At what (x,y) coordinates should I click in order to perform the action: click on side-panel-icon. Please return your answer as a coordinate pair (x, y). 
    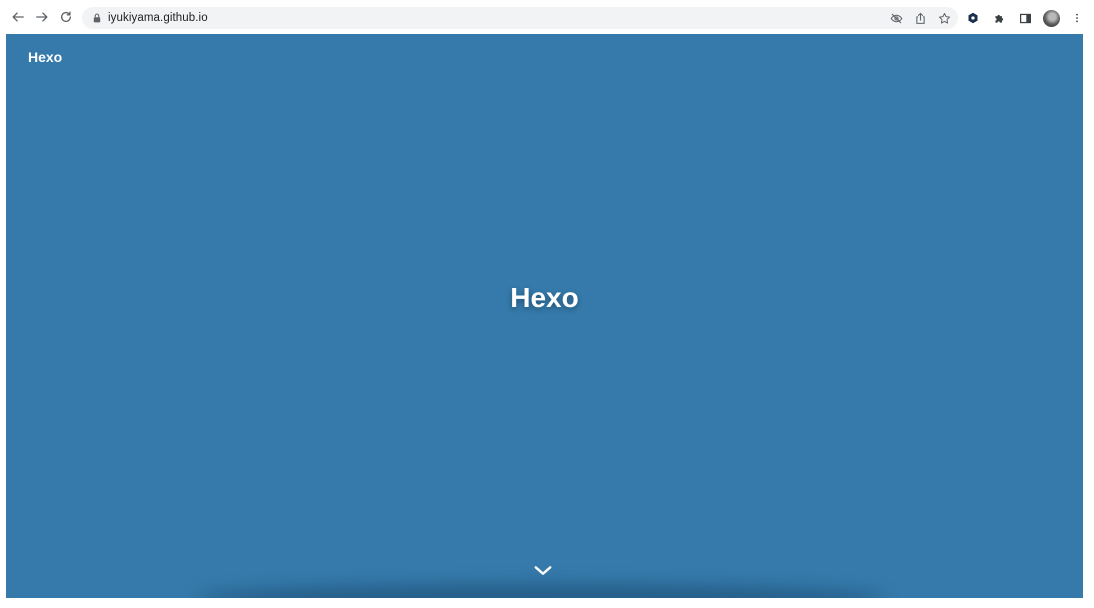
    Looking at the image, I should click on (1025, 18).